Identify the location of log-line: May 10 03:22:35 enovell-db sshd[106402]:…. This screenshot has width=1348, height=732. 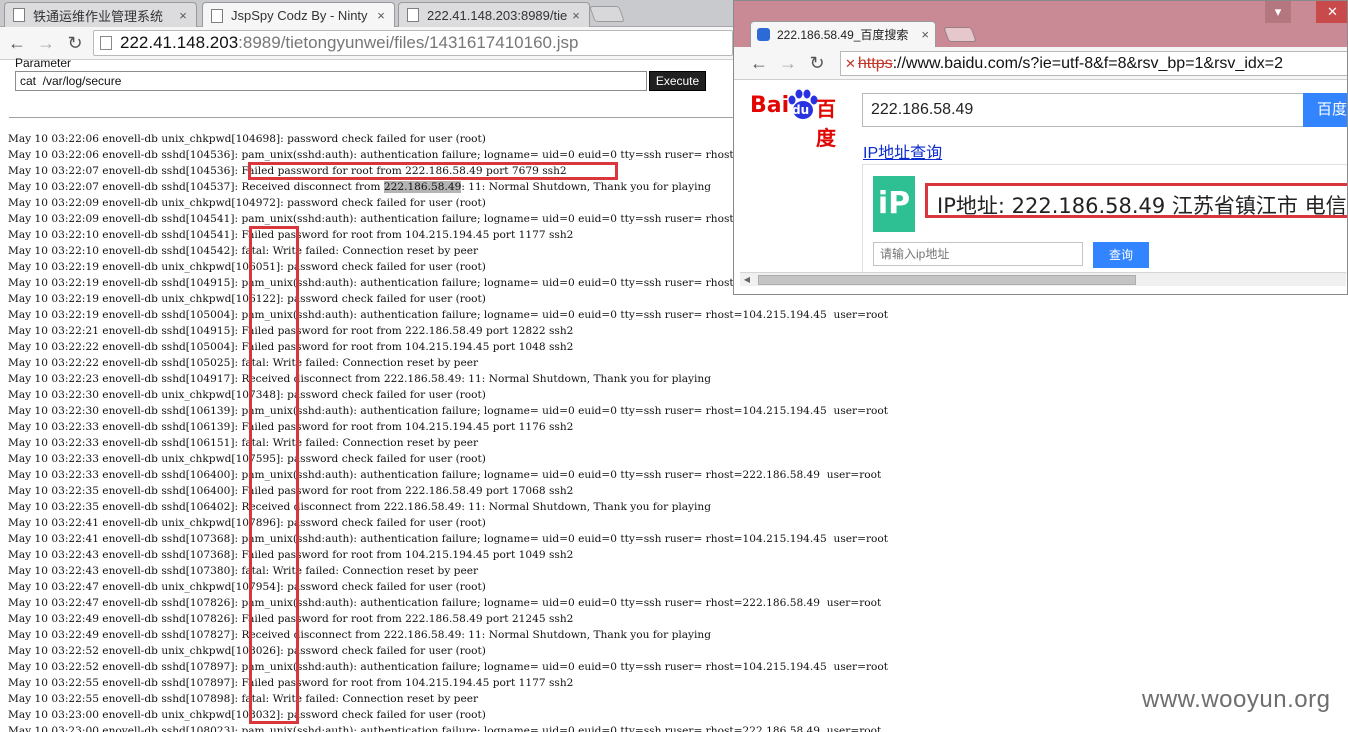
(360, 507).